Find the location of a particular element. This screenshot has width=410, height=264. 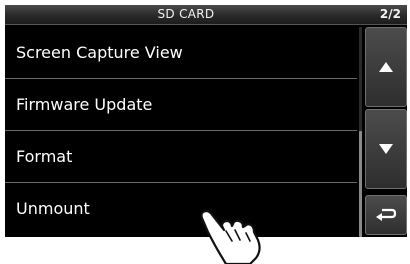

triangle-up-icon is located at coordinates (386, 67).